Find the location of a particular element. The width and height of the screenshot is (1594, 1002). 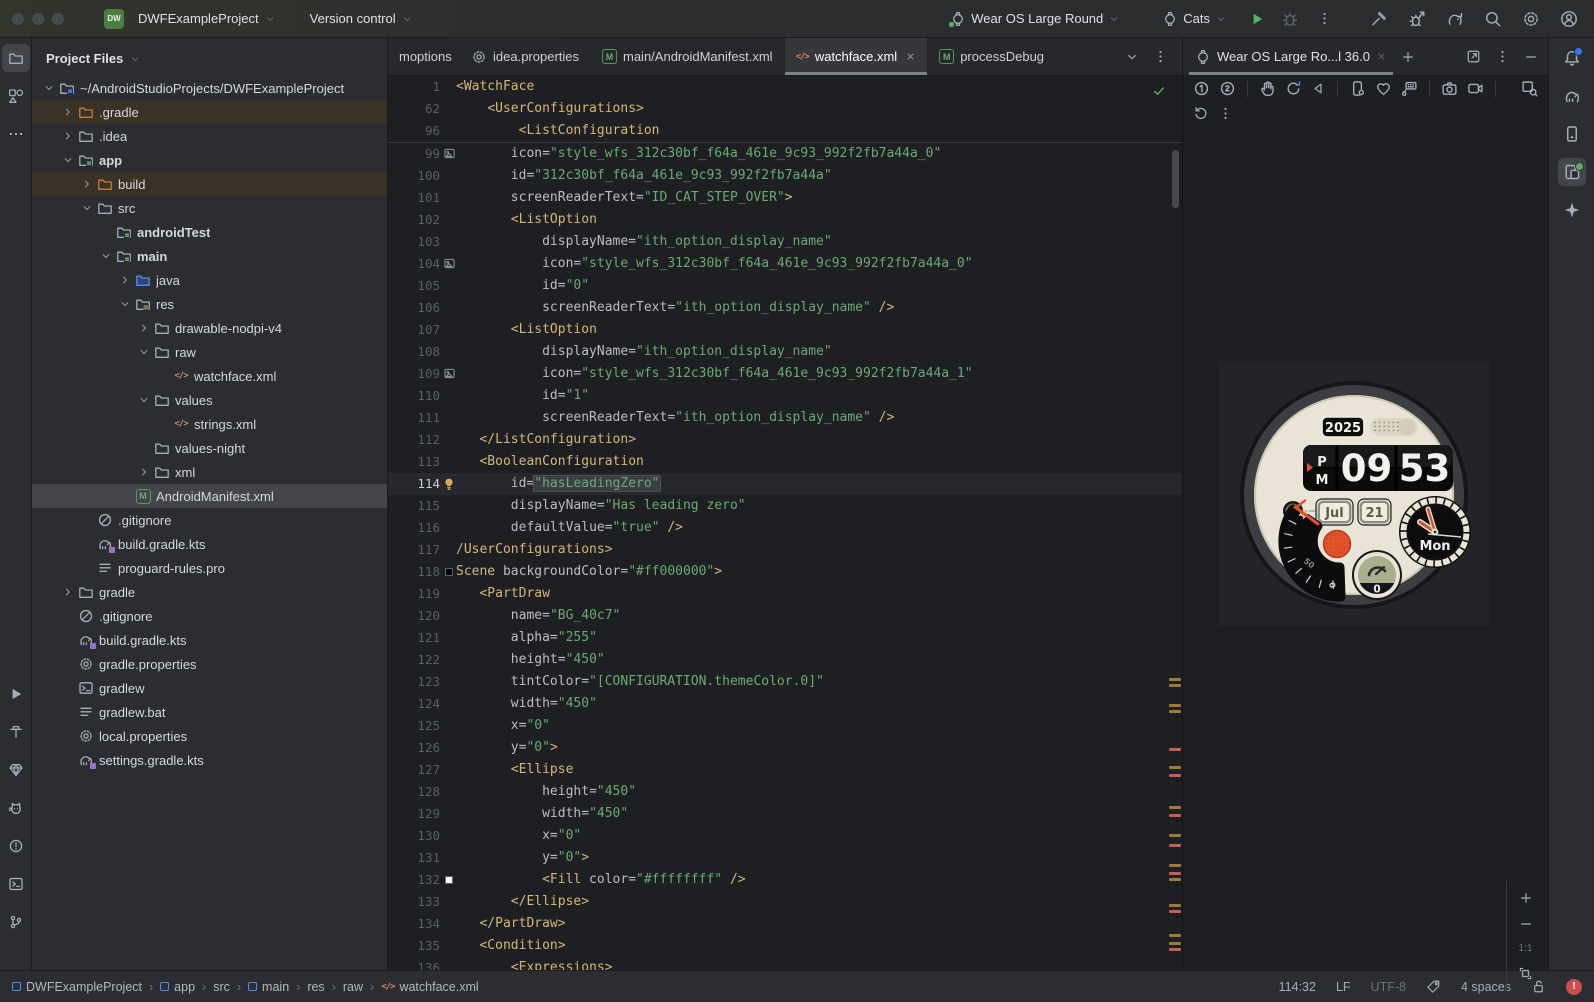

breadcrumb-res: res is located at coordinates (315, 987).